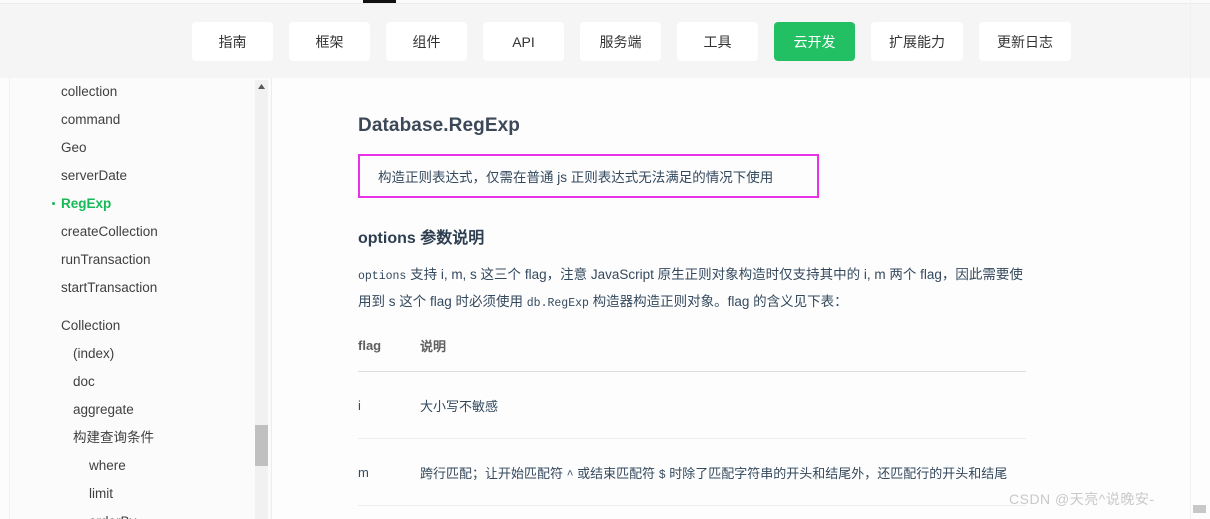  What do you see at coordinates (329, 41) in the screenshot?
I see `nav-tab-1: 框架` at bounding box center [329, 41].